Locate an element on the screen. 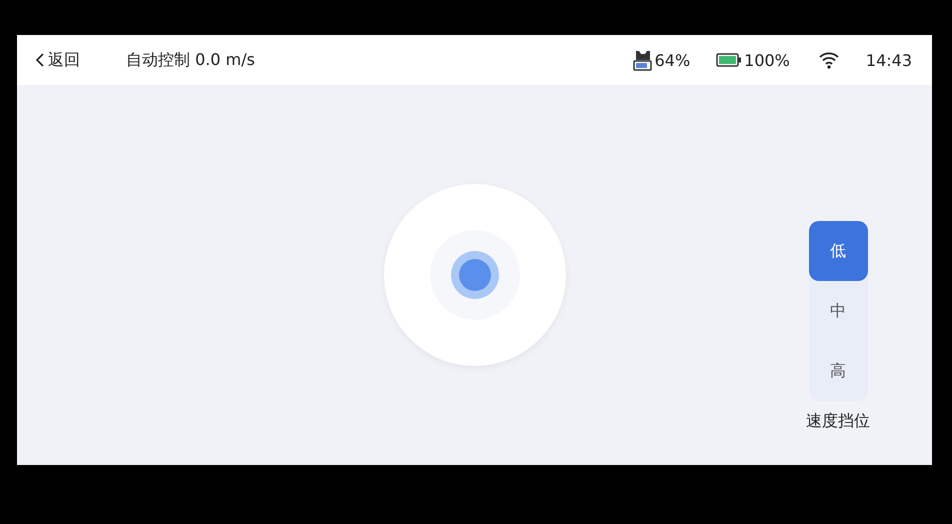  mode-title: 自动控制 0.0 m/s is located at coordinates (190, 60).